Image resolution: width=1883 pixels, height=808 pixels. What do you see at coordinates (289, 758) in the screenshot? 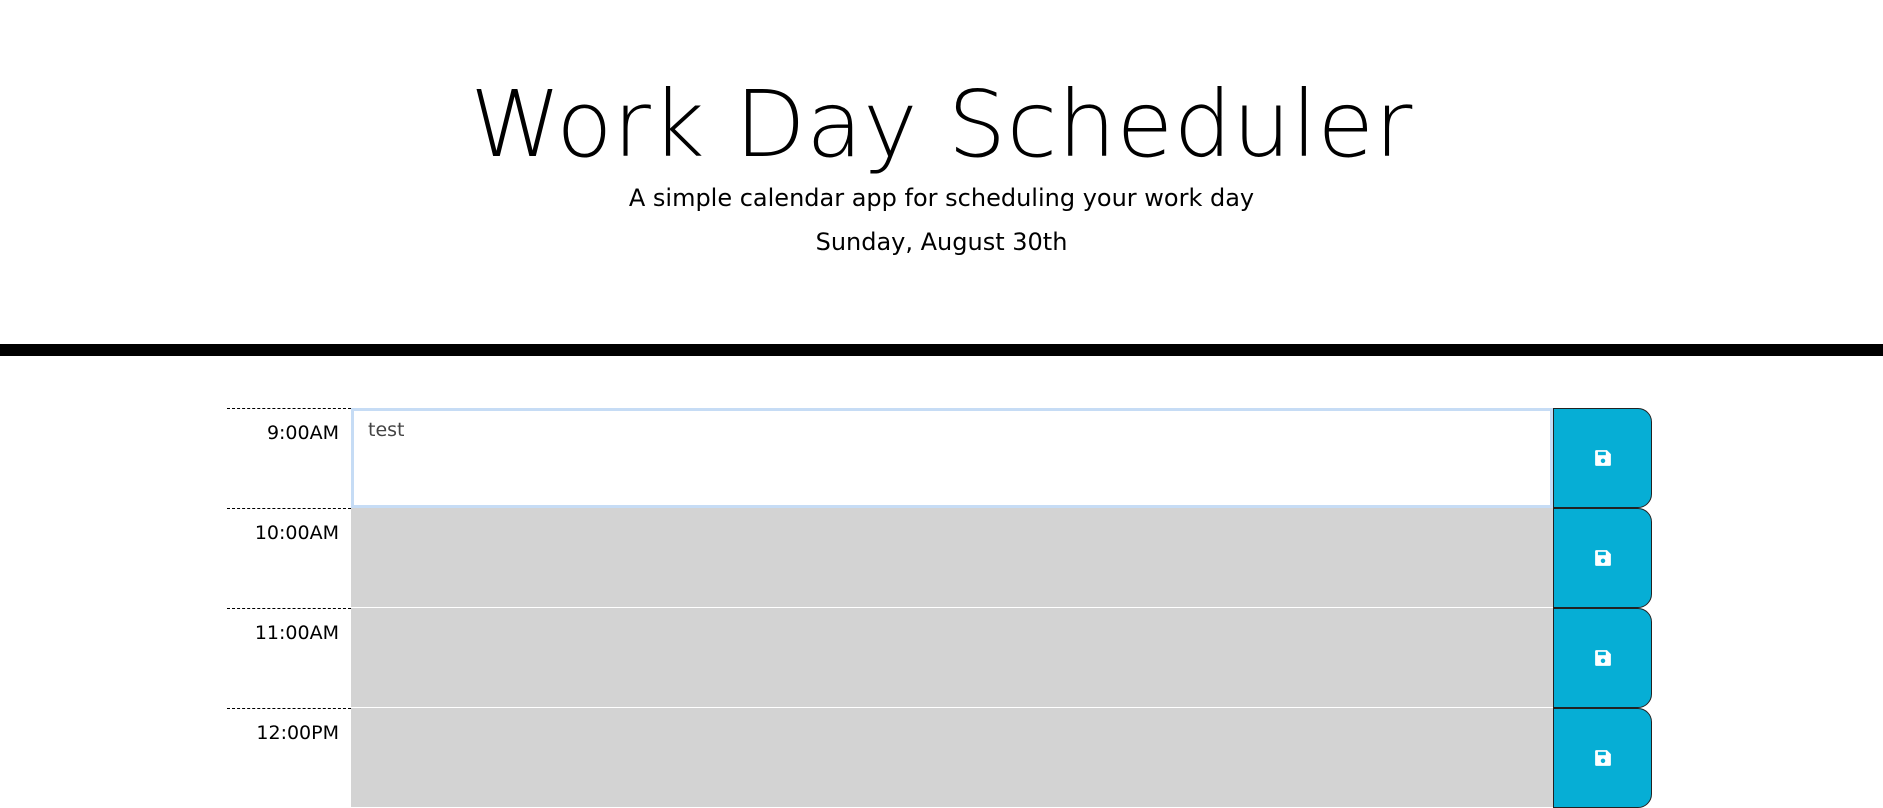
I see `hour-label: 12:00PM` at bounding box center [289, 758].